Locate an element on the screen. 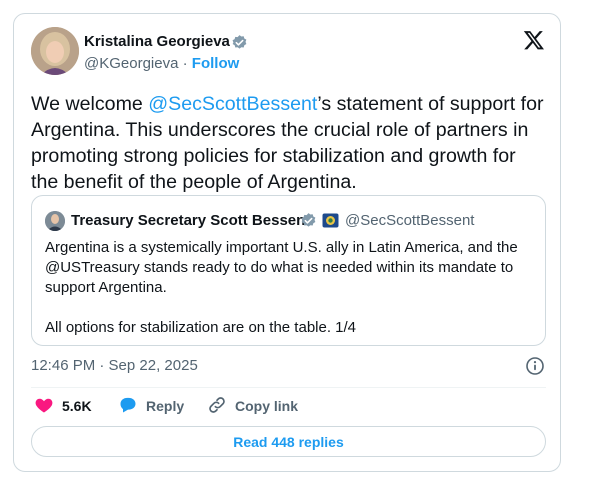 The height and width of the screenshot is (488, 591). reply-bubble-icon is located at coordinates (128, 406).